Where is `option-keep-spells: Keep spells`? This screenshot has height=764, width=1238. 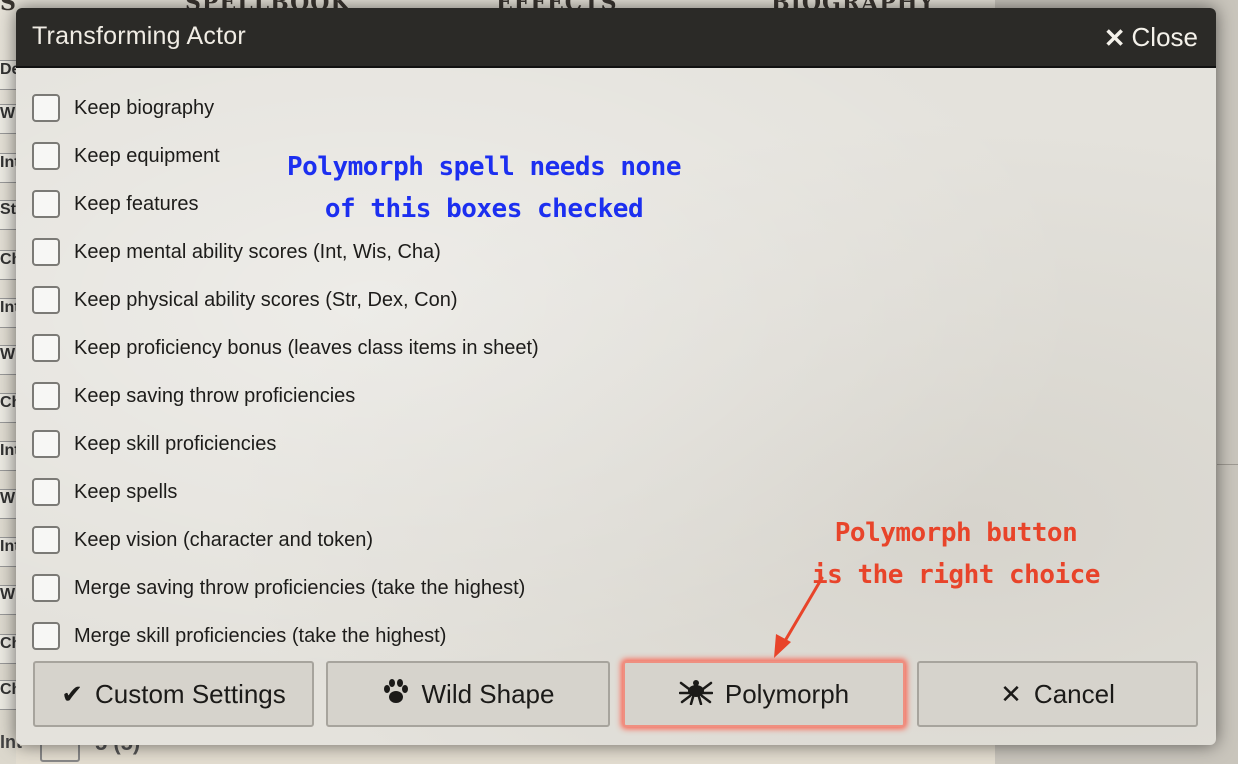 option-keep-spells: Keep spells is located at coordinates (104, 492).